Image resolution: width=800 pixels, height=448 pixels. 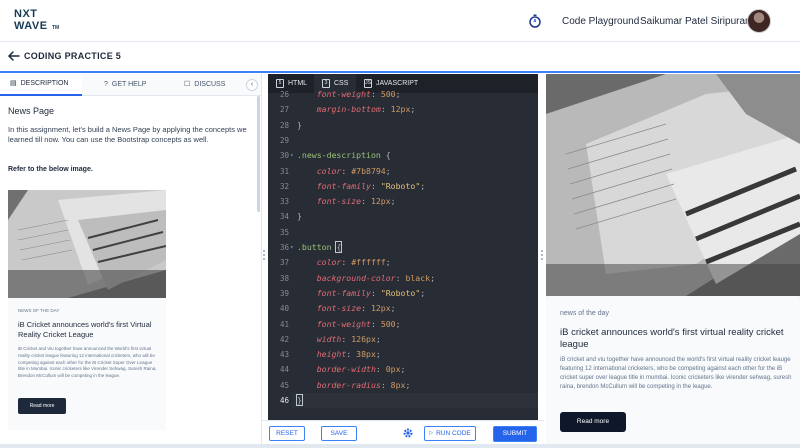 I want to click on avatar, so click(x=759, y=21).